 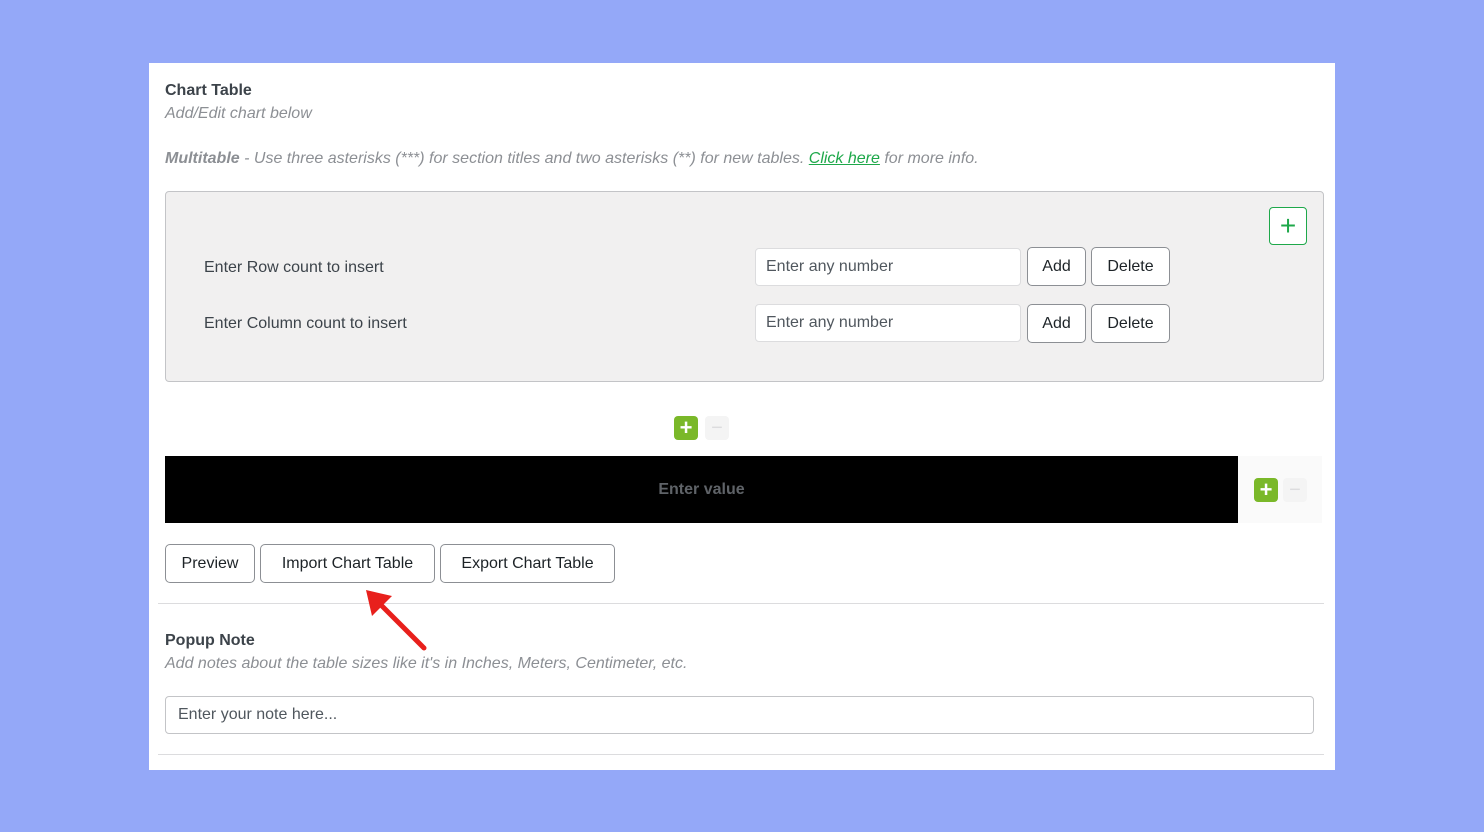 What do you see at coordinates (305, 323) in the screenshot?
I see `column-count-label: Enter Column count to insert` at bounding box center [305, 323].